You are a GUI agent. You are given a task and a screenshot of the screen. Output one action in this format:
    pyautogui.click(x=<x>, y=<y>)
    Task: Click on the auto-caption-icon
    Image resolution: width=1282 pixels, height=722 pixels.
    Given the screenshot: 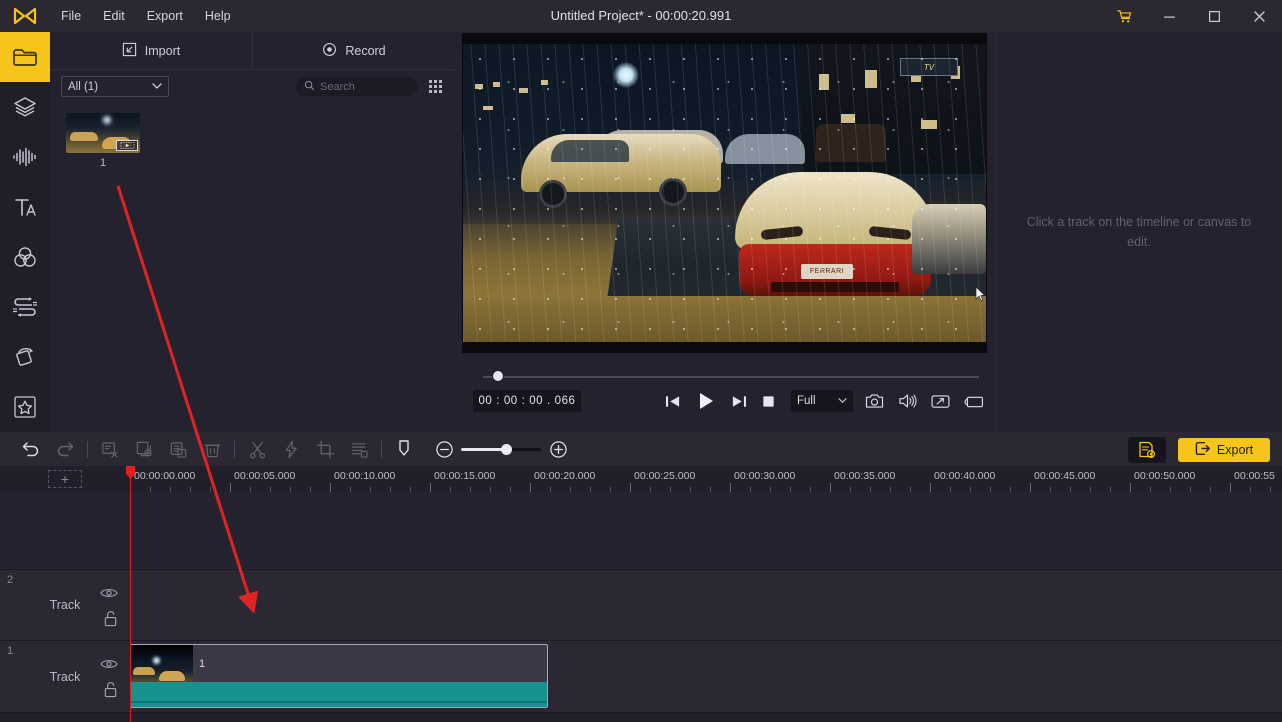 What is the action you would take?
    pyautogui.click(x=1147, y=450)
    